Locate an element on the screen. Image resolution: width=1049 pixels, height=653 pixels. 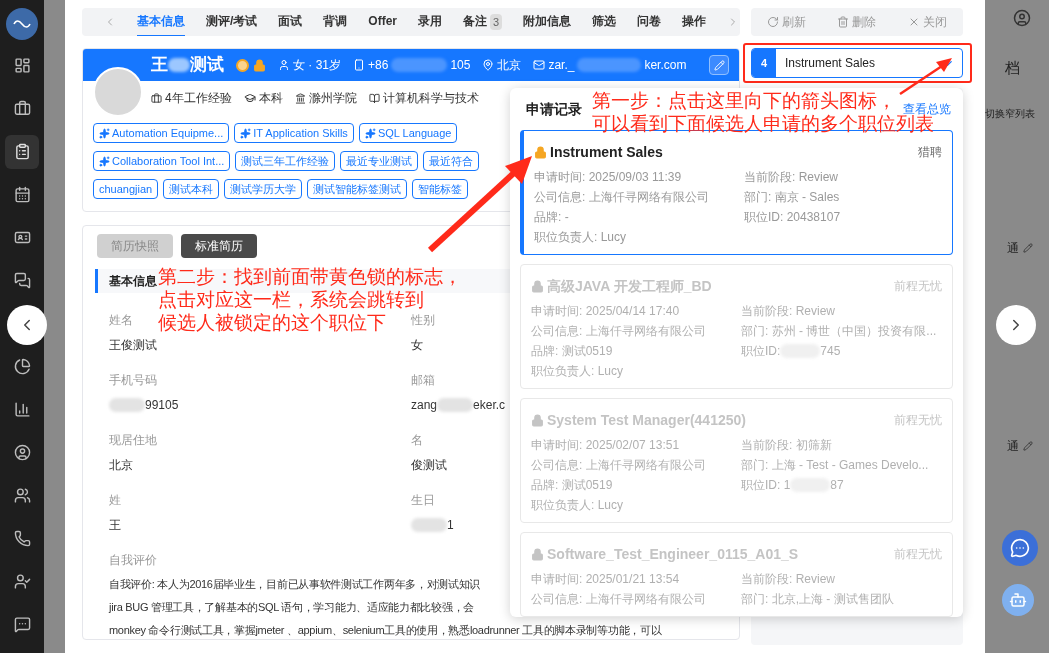
tab: 基本信息 is located at coordinates (161, 22).